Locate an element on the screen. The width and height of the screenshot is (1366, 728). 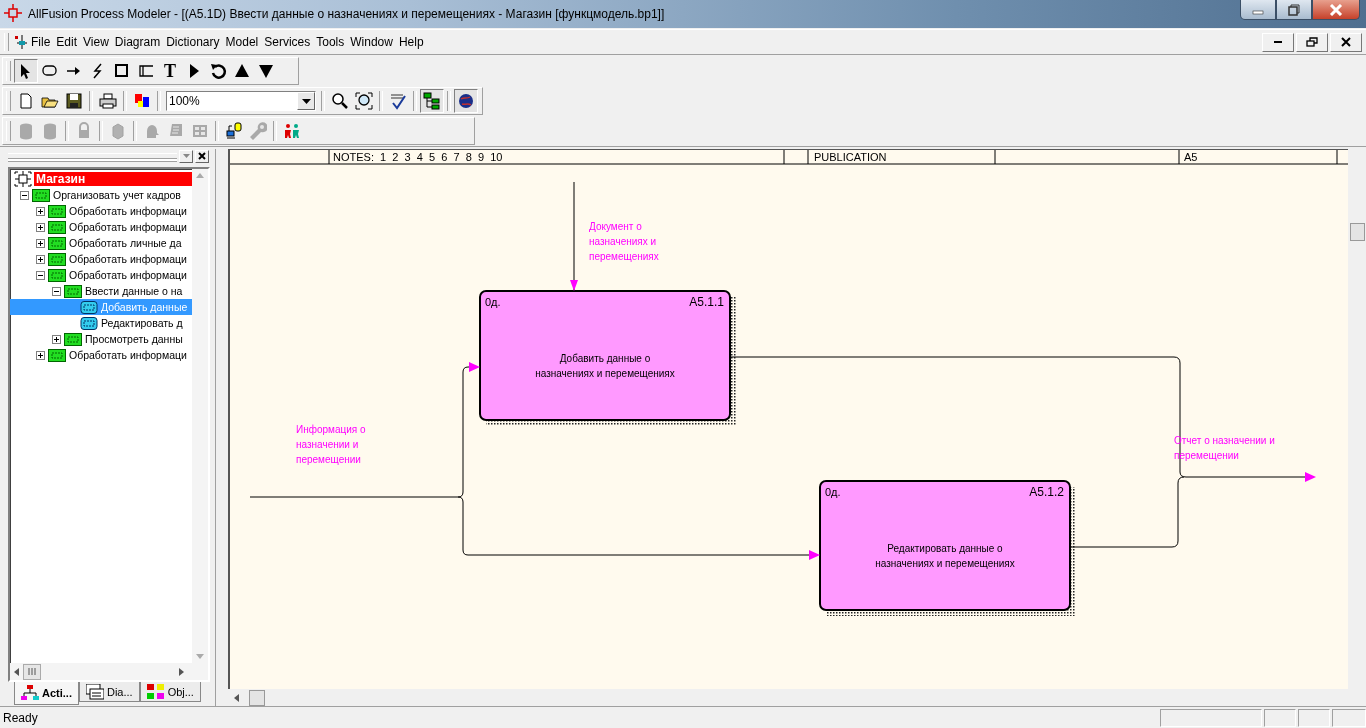
minimize-button is located at coordinates (1258, 10).